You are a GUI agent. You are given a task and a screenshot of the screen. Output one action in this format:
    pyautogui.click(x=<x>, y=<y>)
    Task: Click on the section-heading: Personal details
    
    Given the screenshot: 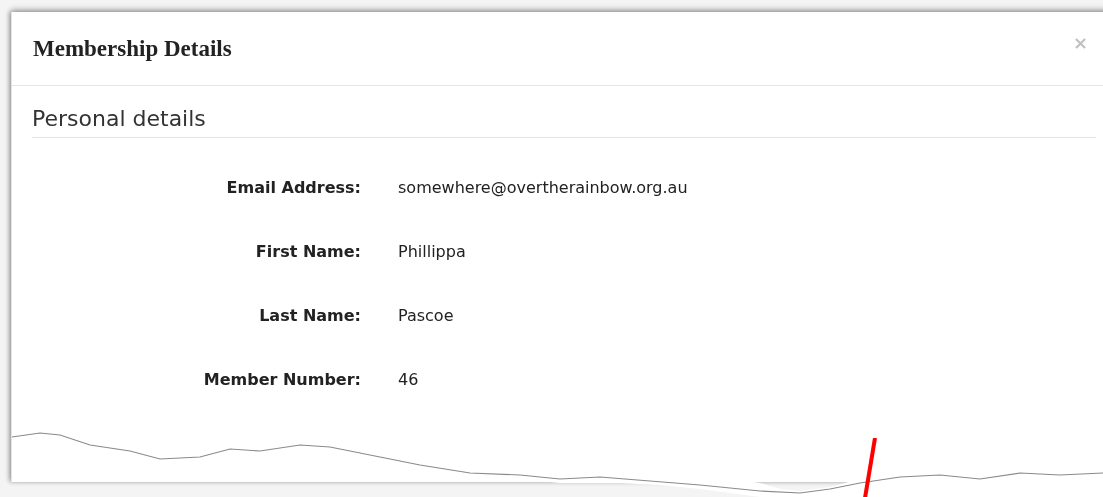 What is the action you would take?
    pyautogui.click(x=564, y=122)
    